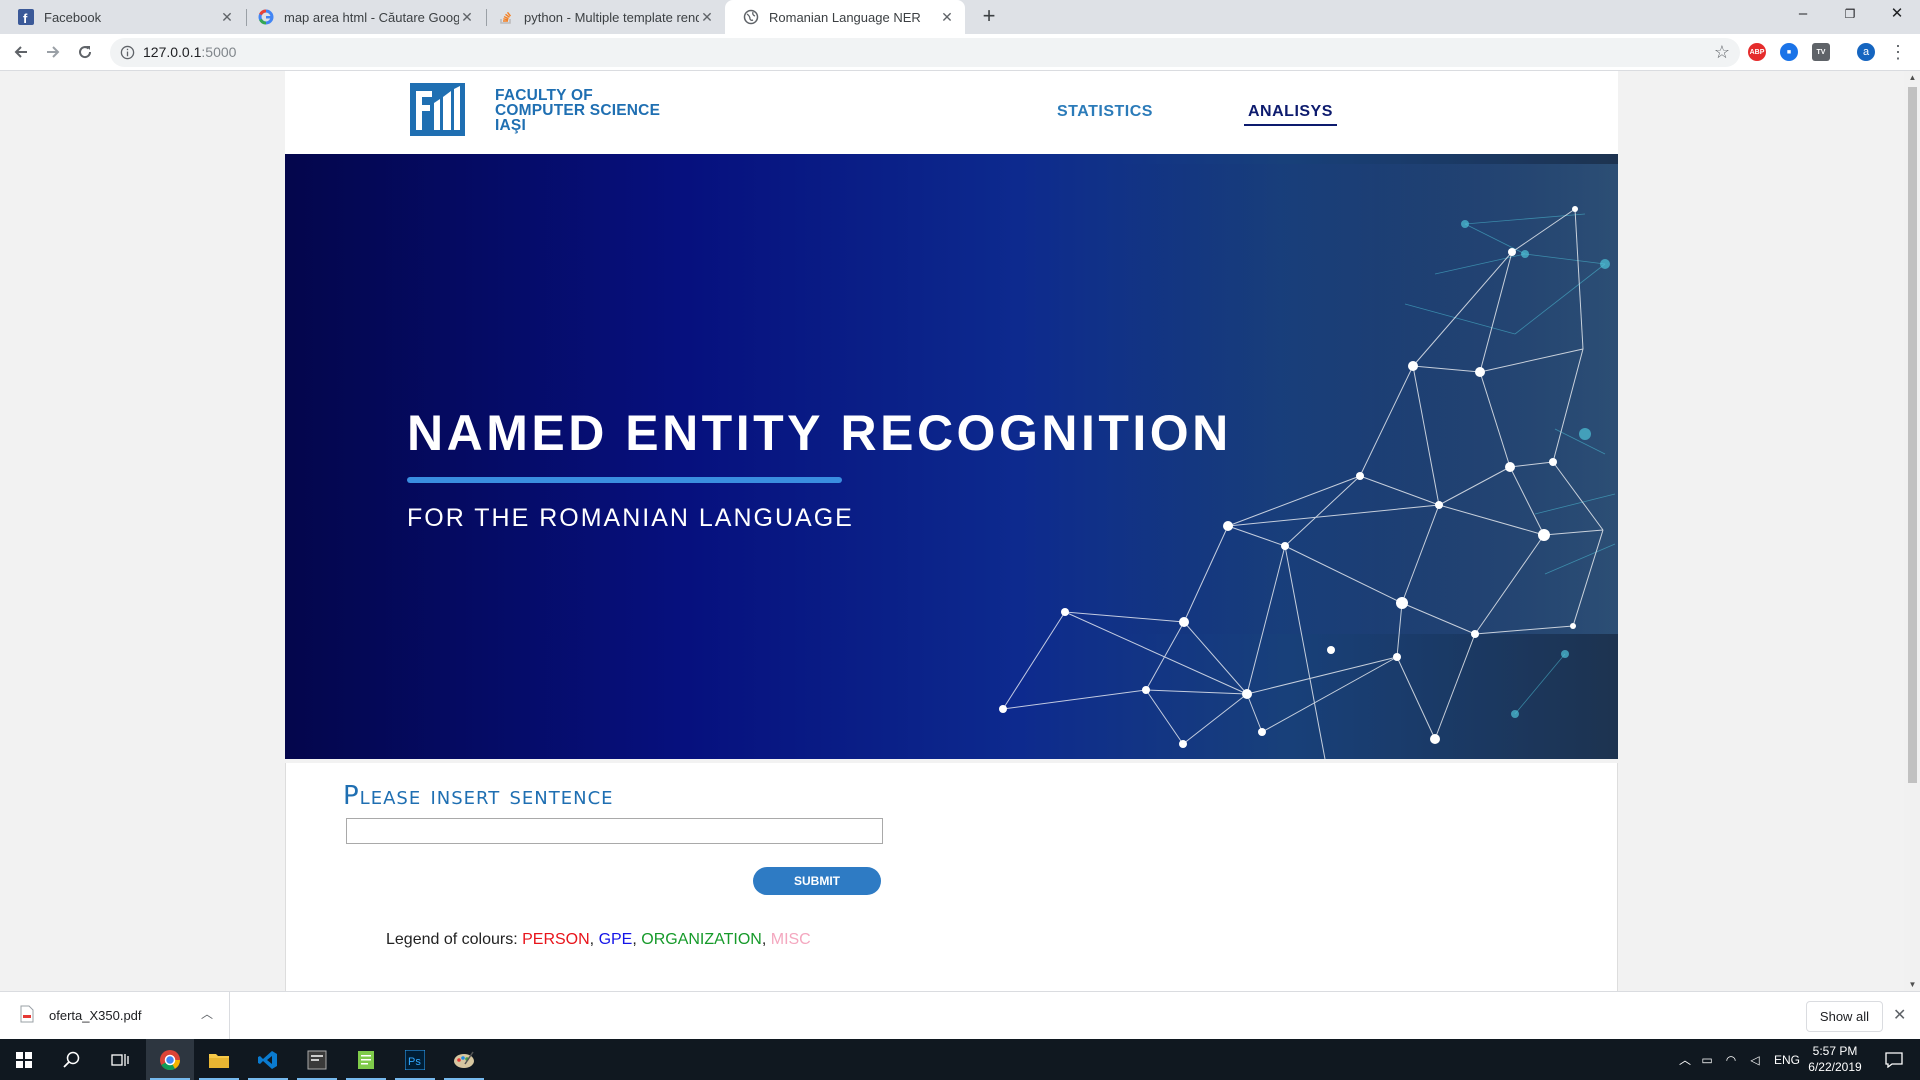  What do you see at coordinates (219, 1059) in the screenshot?
I see `file-explorer-icon` at bounding box center [219, 1059].